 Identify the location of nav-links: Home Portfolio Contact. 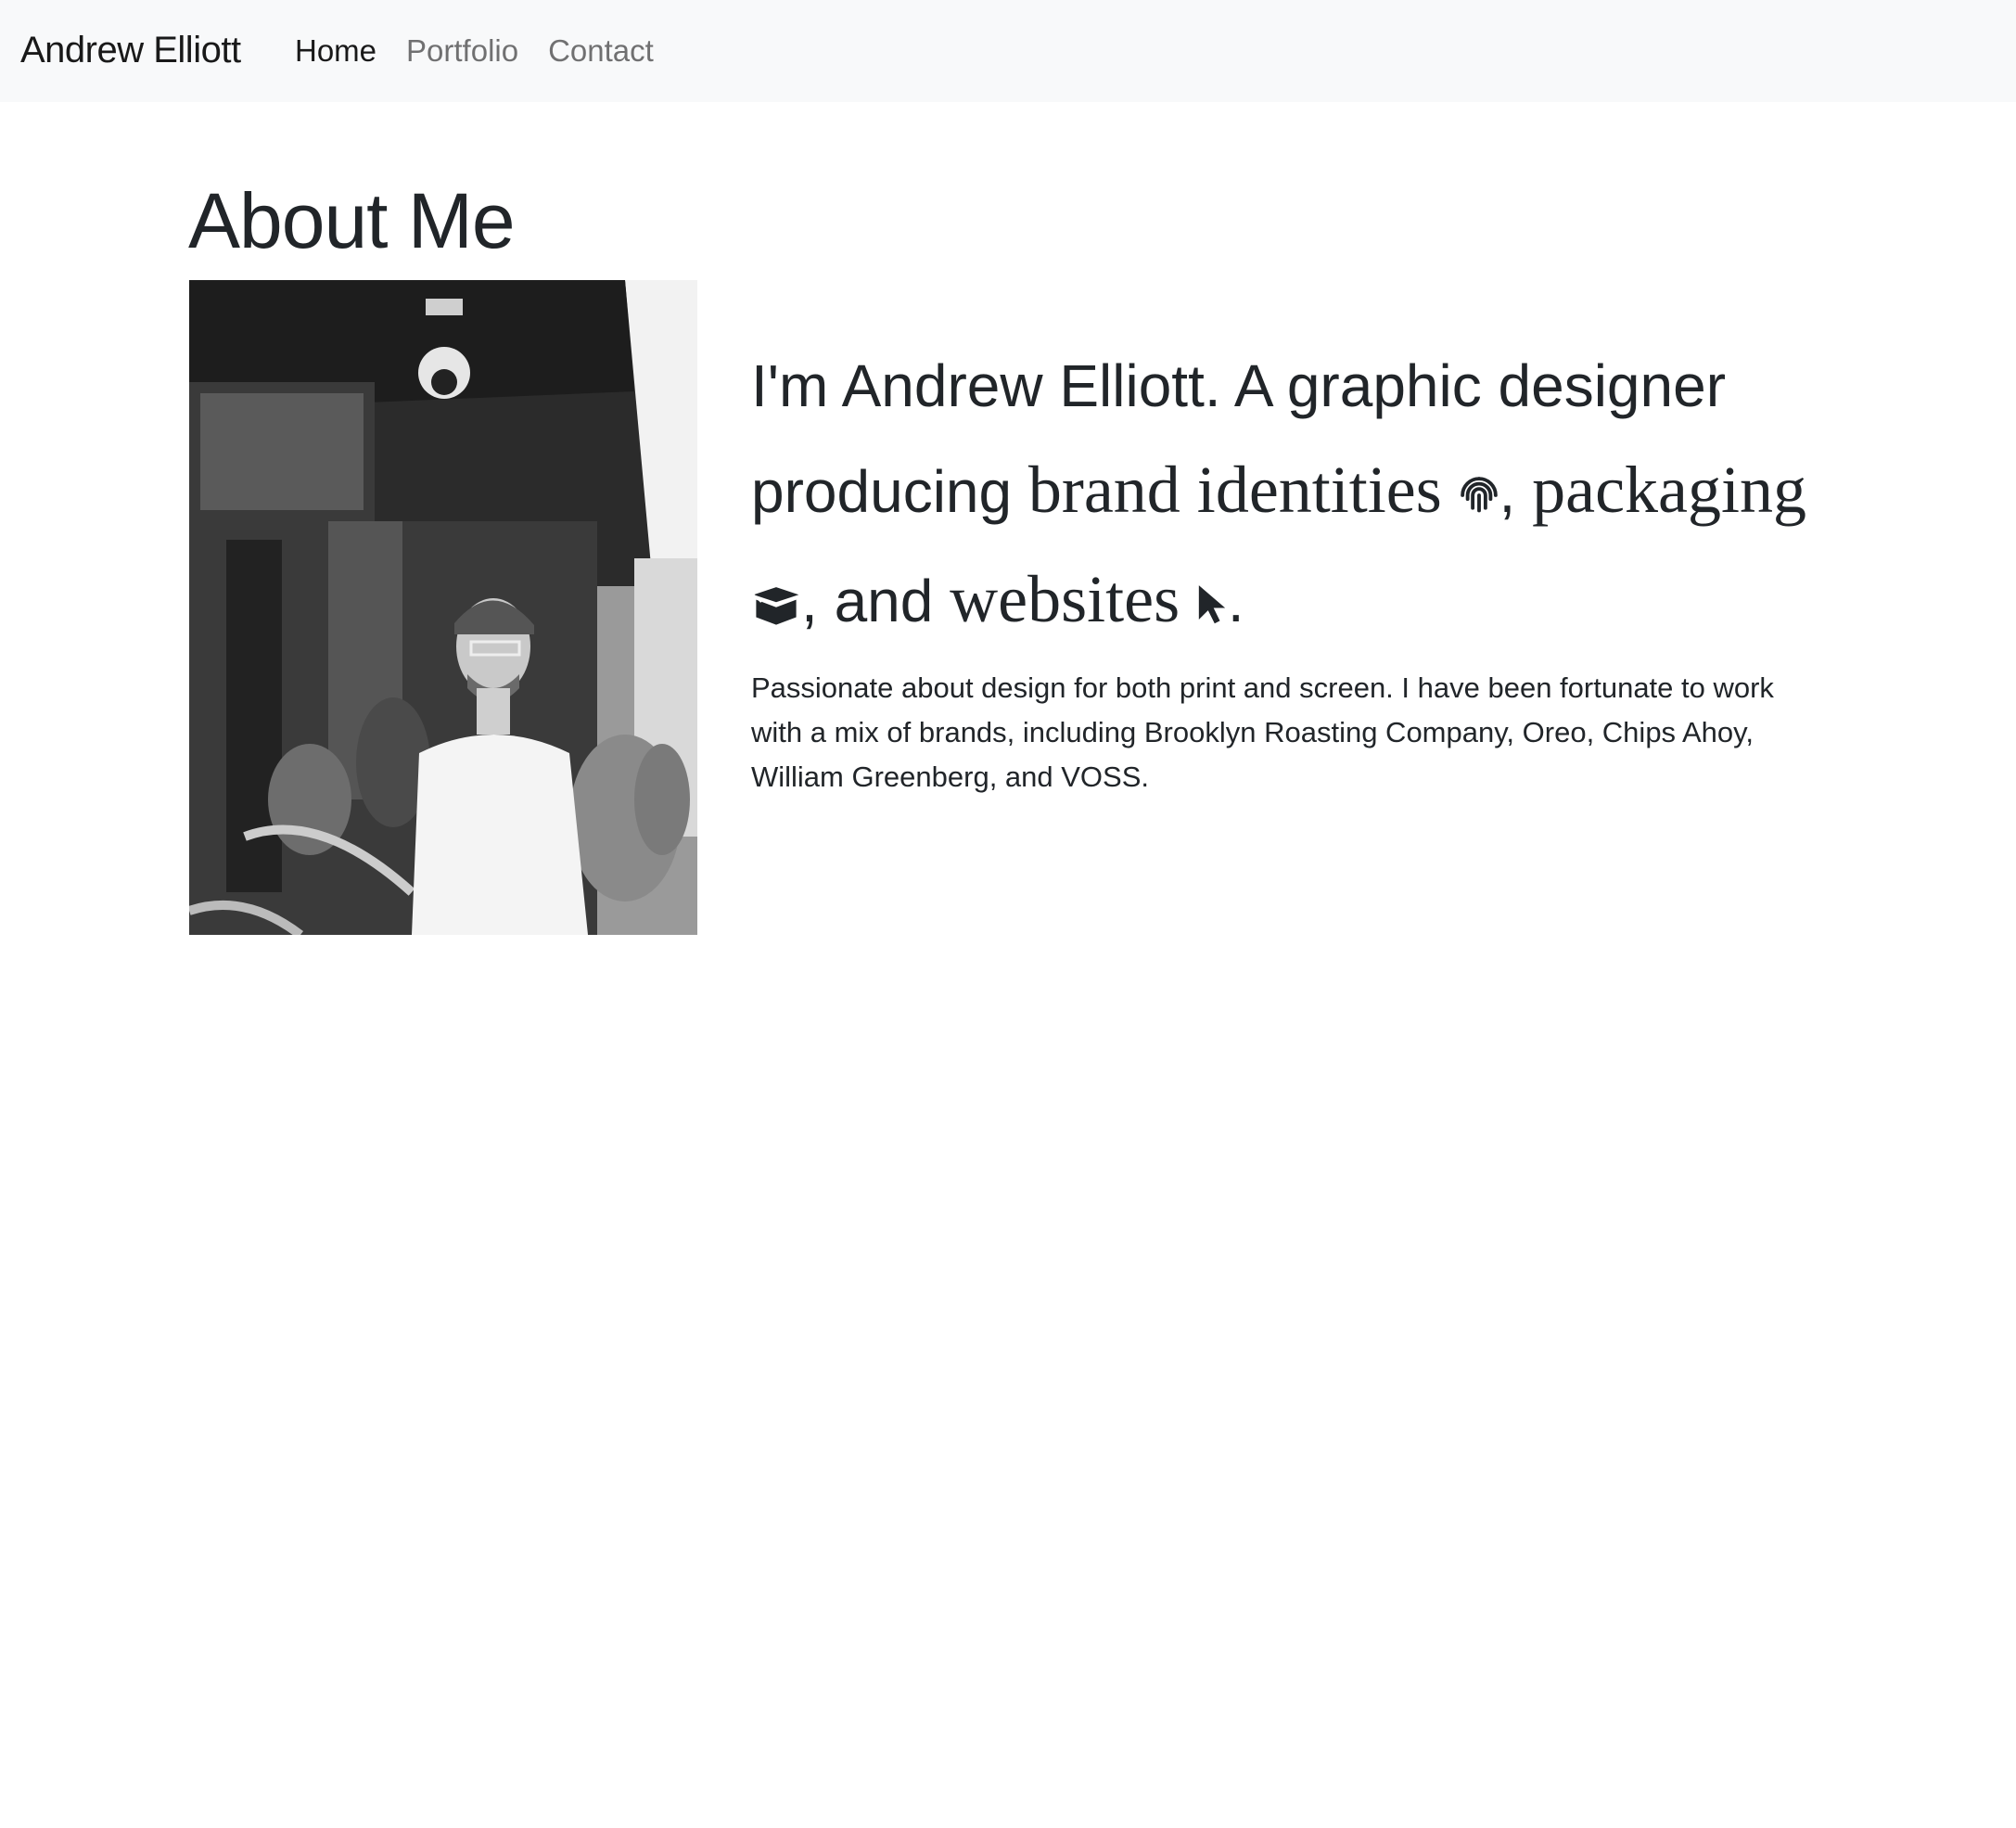
(474, 51).